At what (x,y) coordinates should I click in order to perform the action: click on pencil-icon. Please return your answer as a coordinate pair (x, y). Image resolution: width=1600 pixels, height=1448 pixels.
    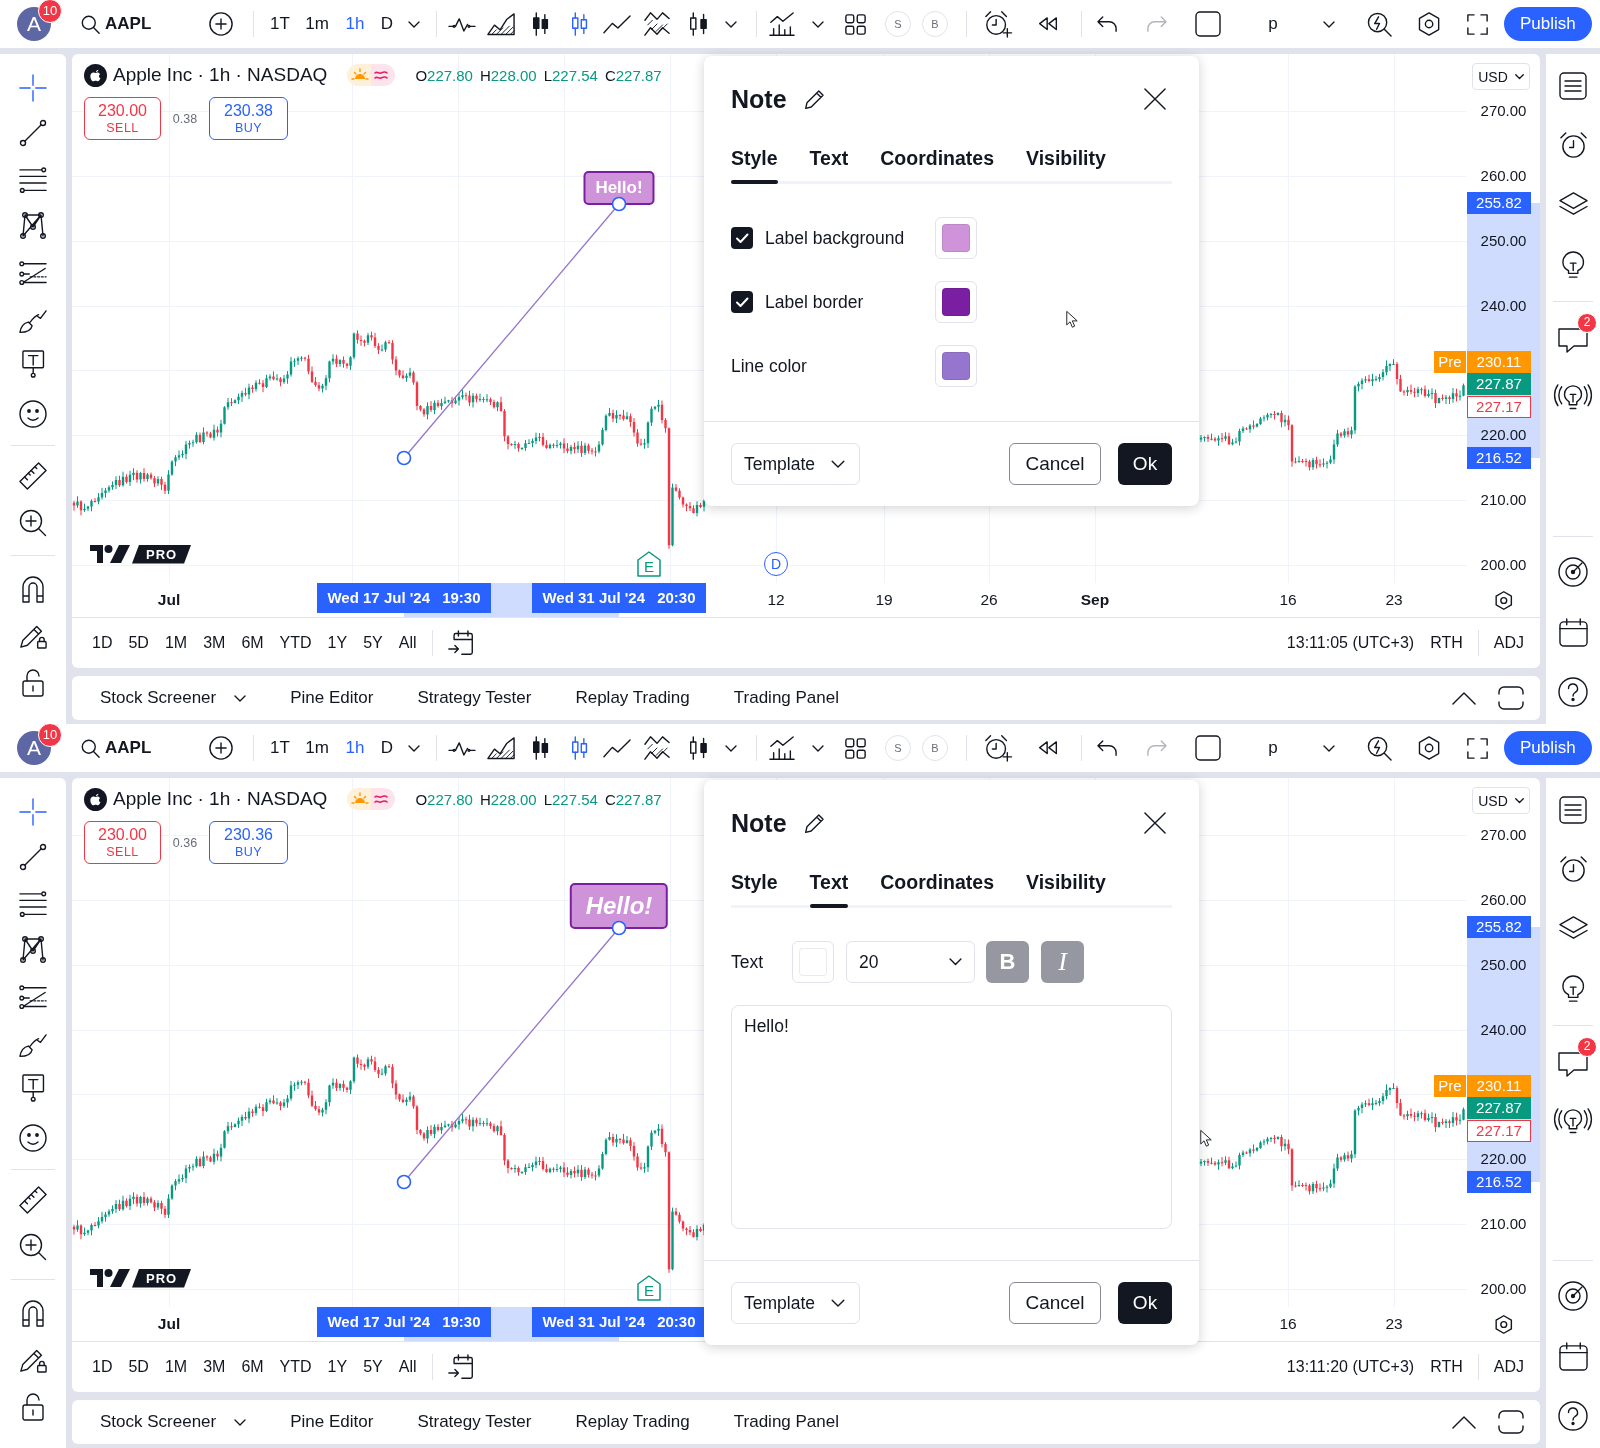
    Looking at the image, I should click on (814, 99).